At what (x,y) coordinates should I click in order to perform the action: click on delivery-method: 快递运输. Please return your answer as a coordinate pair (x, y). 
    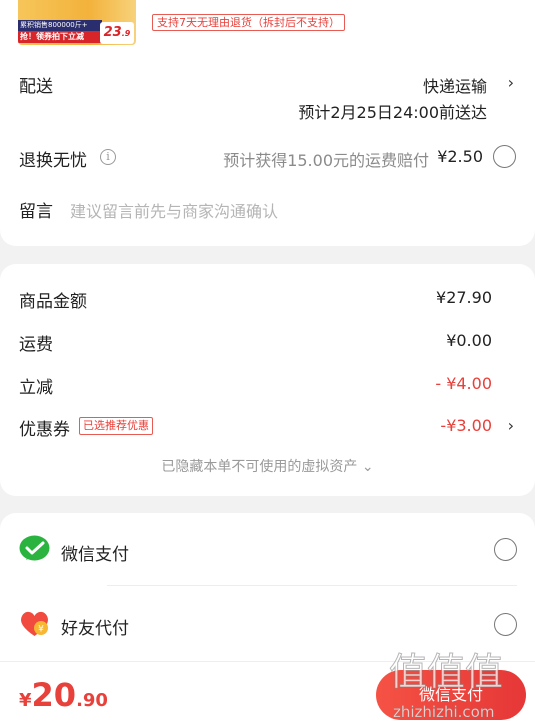
    Looking at the image, I should click on (455, 85).